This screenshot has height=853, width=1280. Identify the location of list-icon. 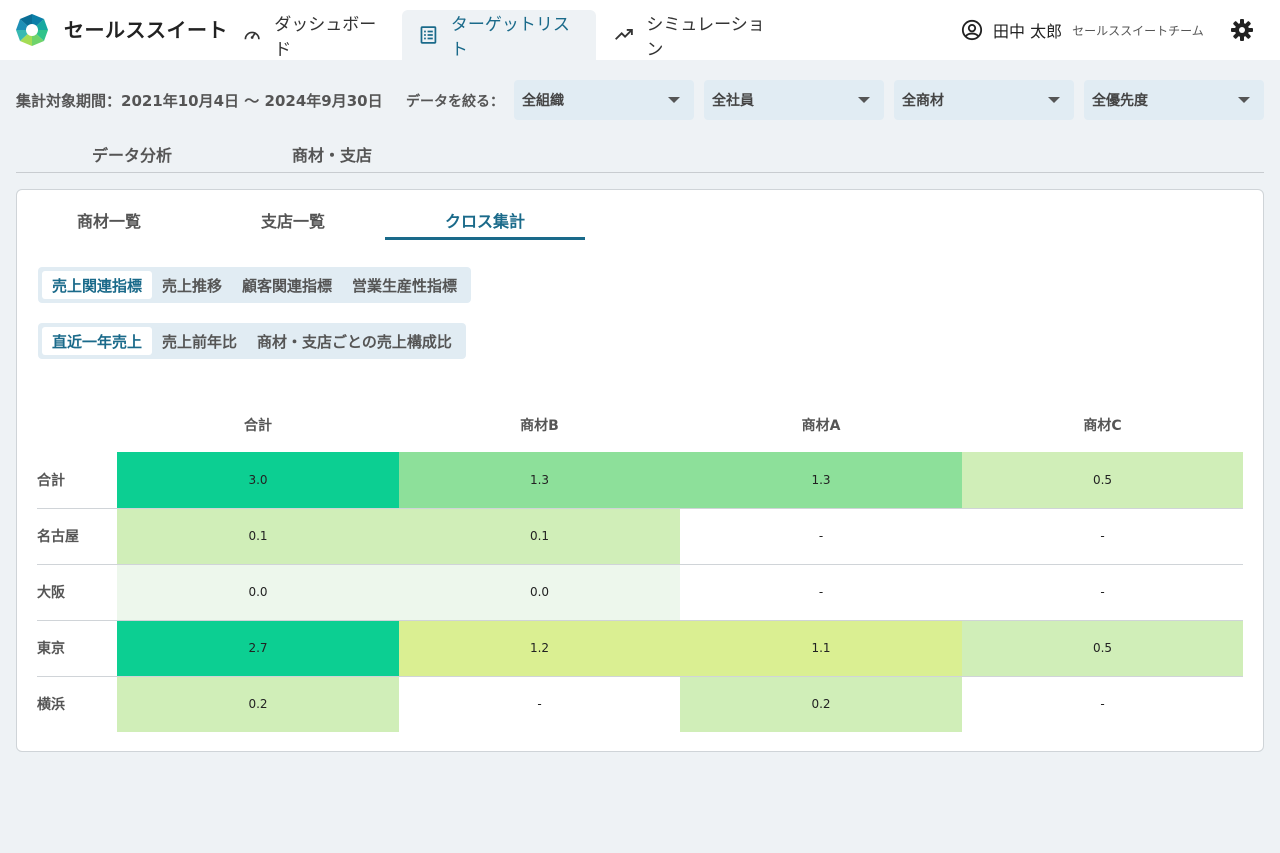
(428, 35).